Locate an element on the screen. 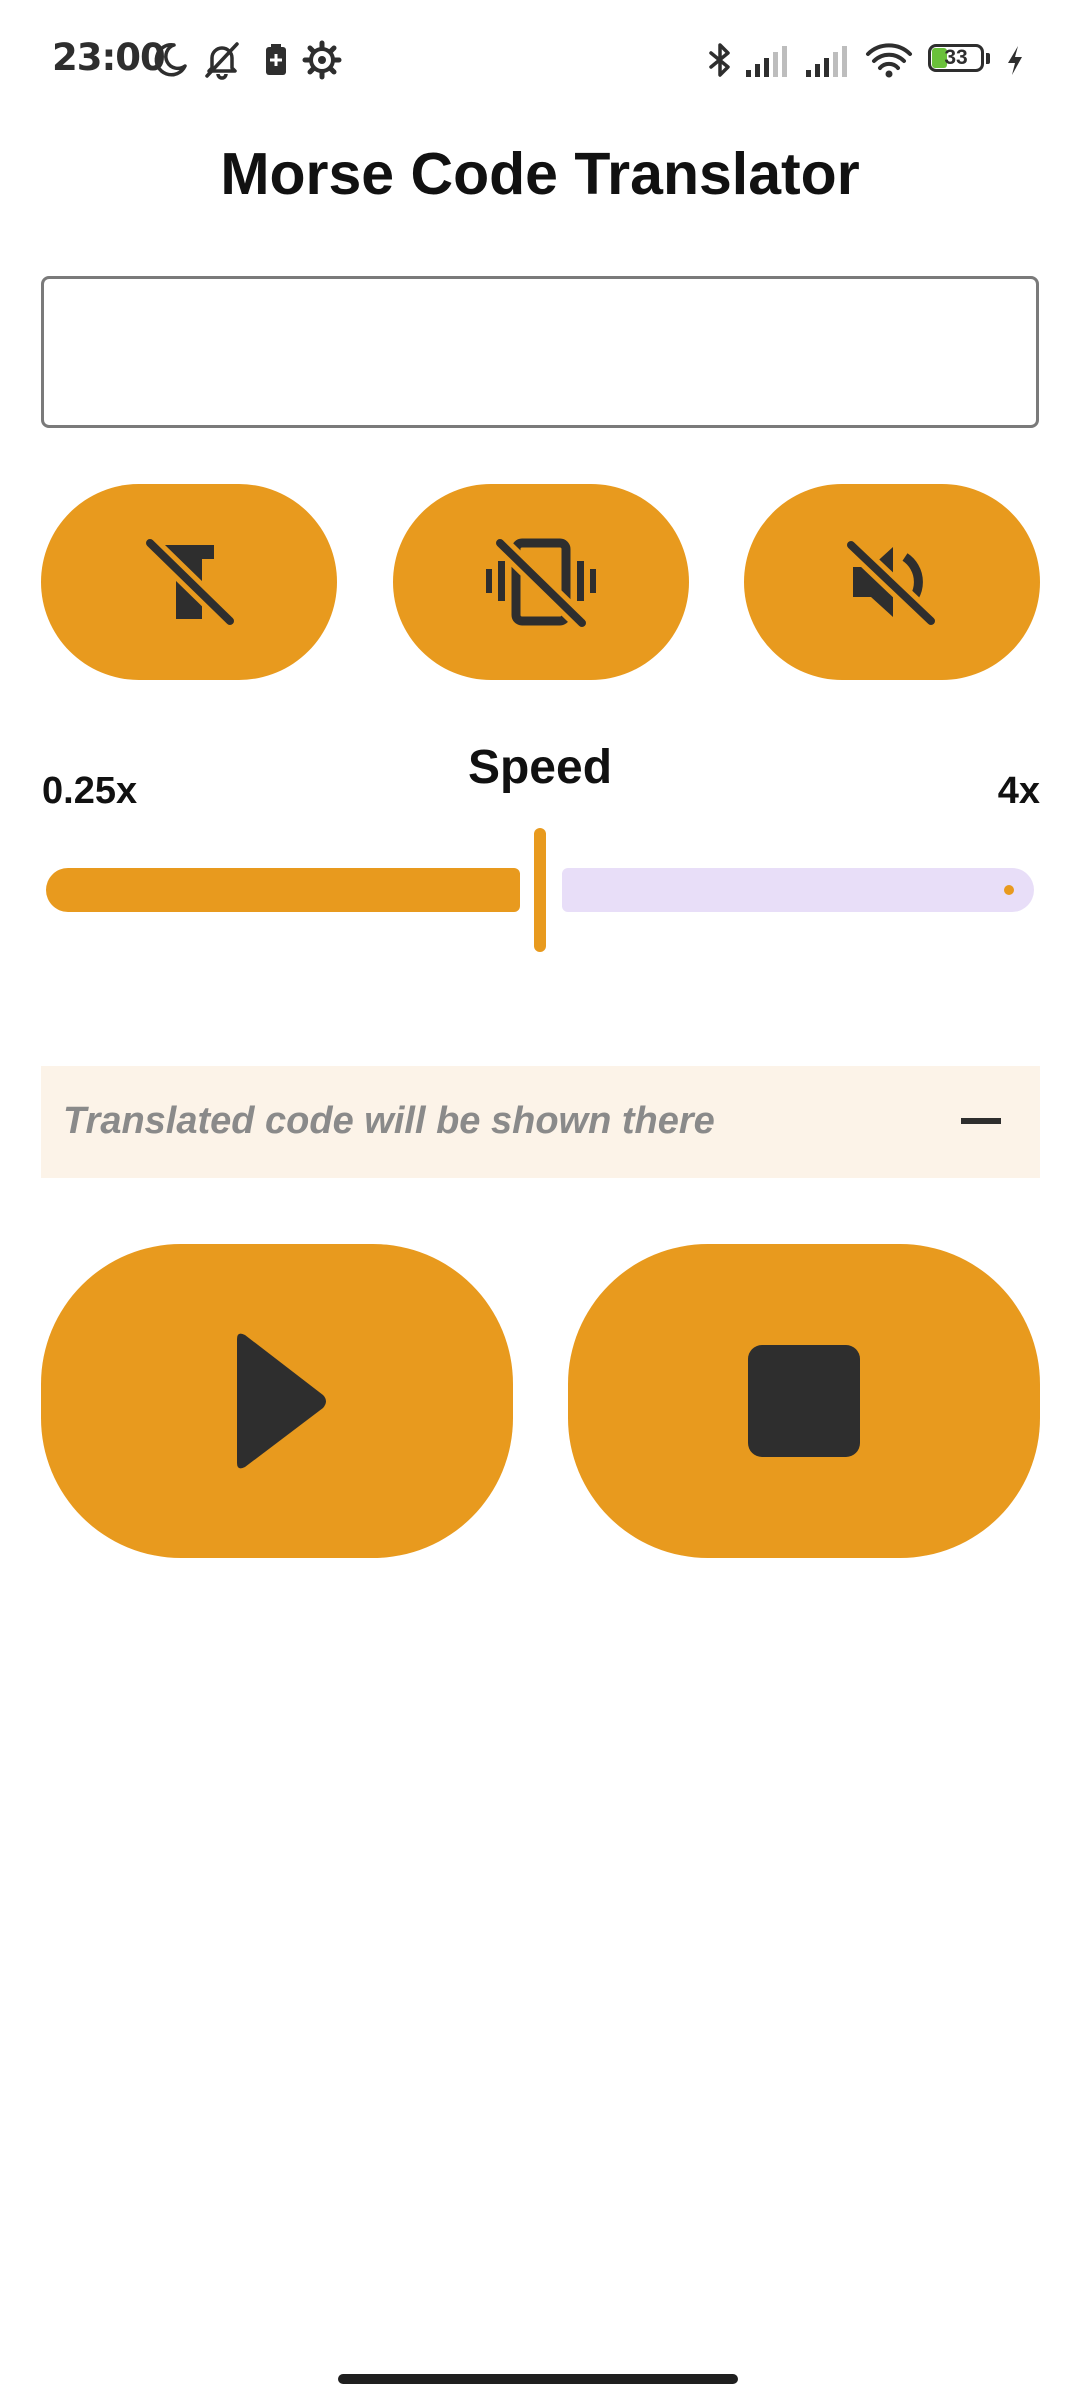 This screenshot has height=2400, width=1080. speed-slider is located at coordinates (540, 892).